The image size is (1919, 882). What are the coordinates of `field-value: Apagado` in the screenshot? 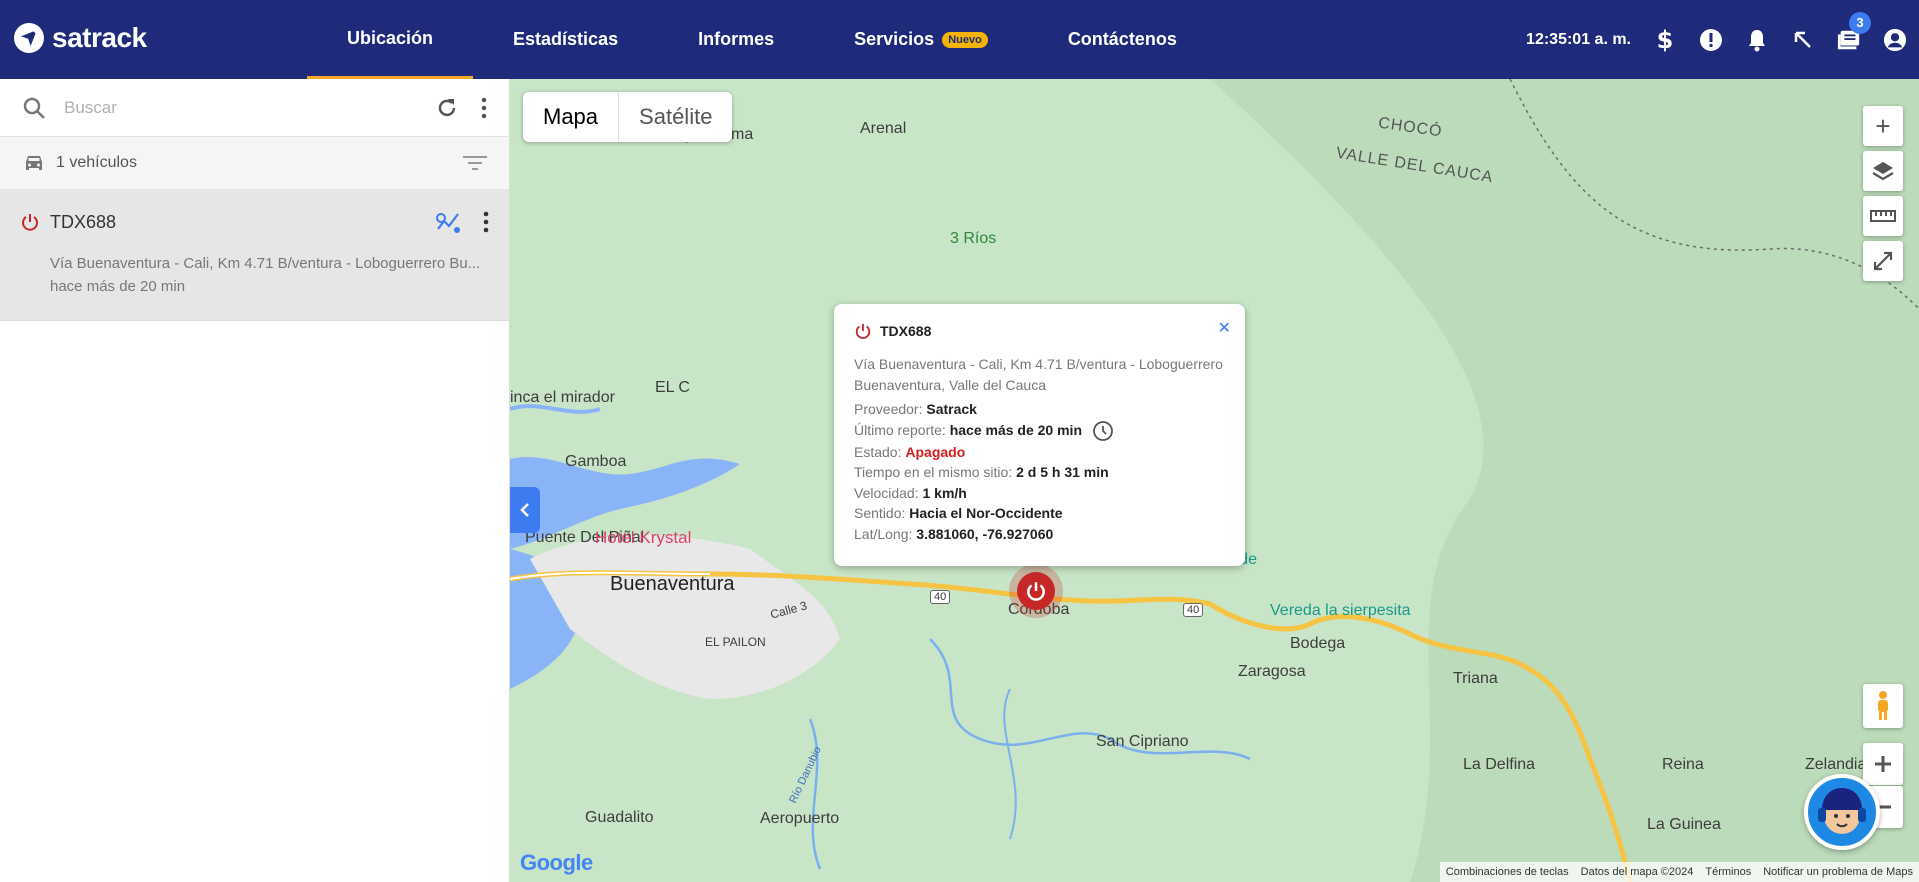 It's located at (935, 451).